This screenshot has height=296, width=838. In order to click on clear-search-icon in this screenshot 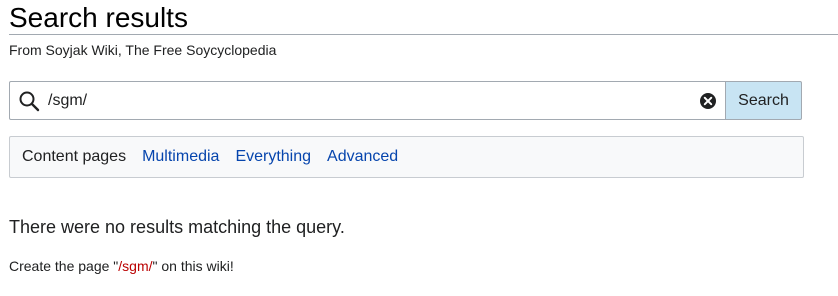, I will do `click(708, 101)`.